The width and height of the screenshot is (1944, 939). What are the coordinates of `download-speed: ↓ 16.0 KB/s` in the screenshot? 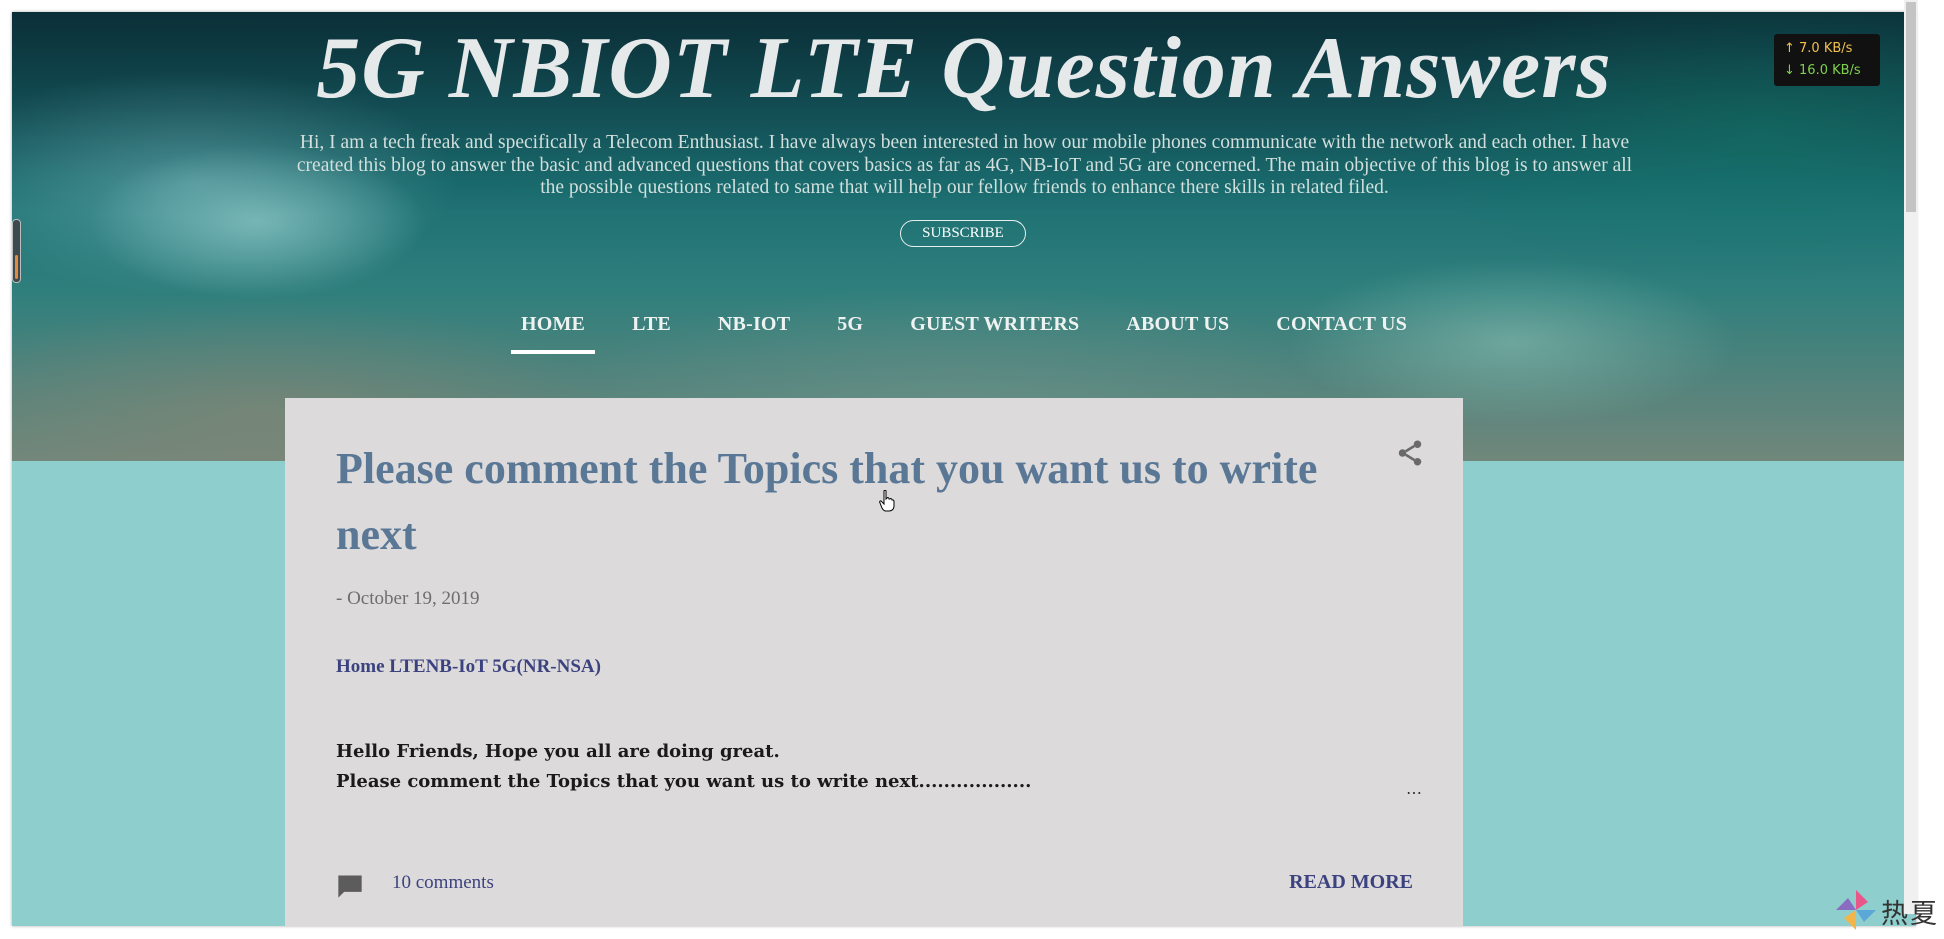 It's located at (1822, 70).